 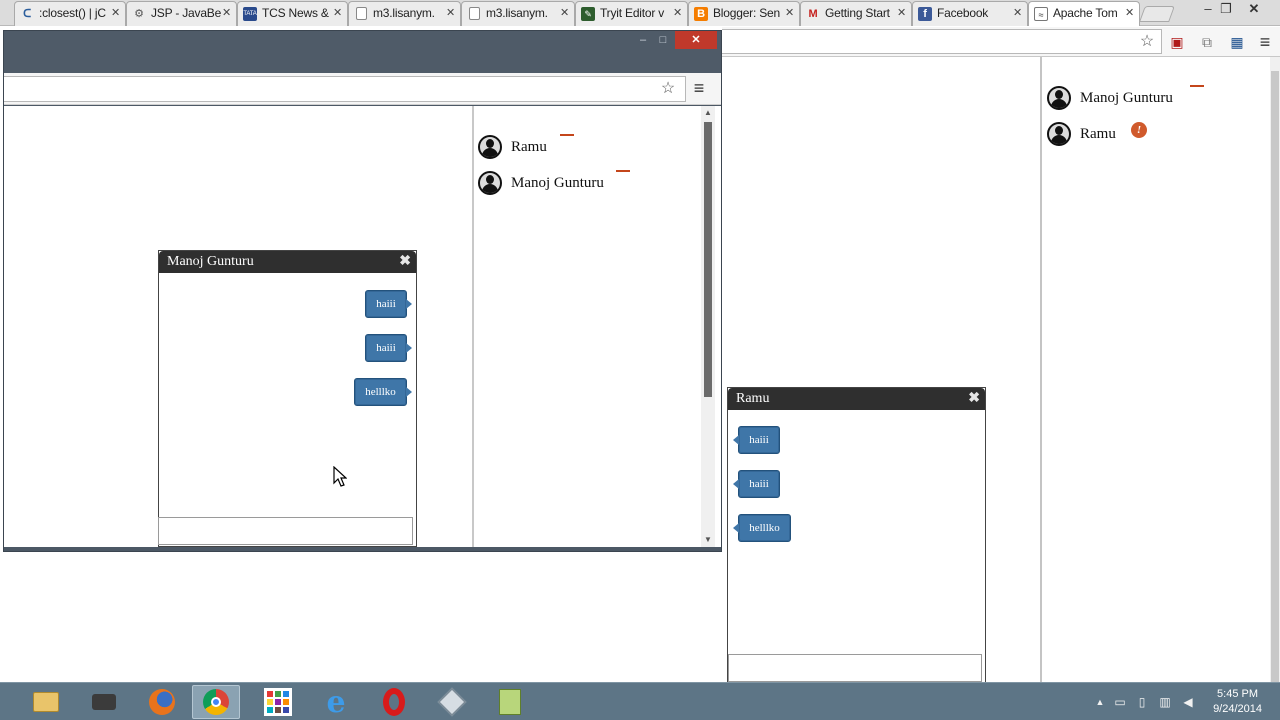 I want to click on printer-icon, so click(x=104, y=702).